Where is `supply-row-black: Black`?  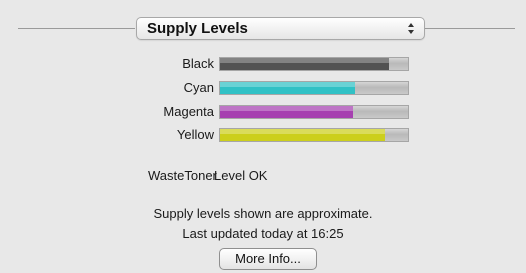 supply-row-black: Black is located at coordinates (263, 64).